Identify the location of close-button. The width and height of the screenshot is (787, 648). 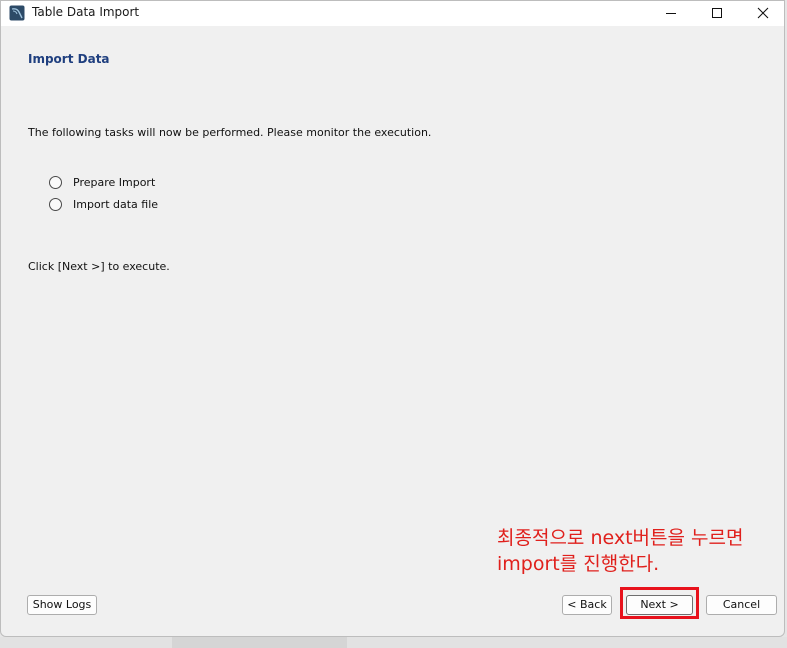
(762, 13).